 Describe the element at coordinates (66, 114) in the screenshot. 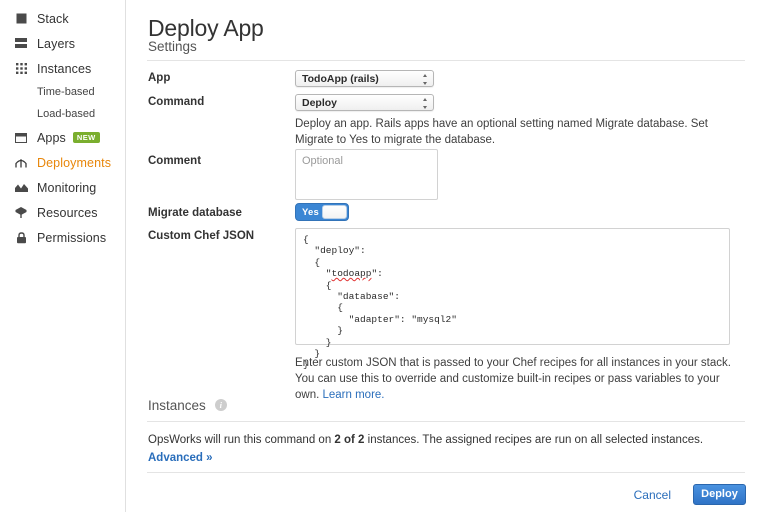

I see `sidebar-subitem-label: Load-based` at that location.